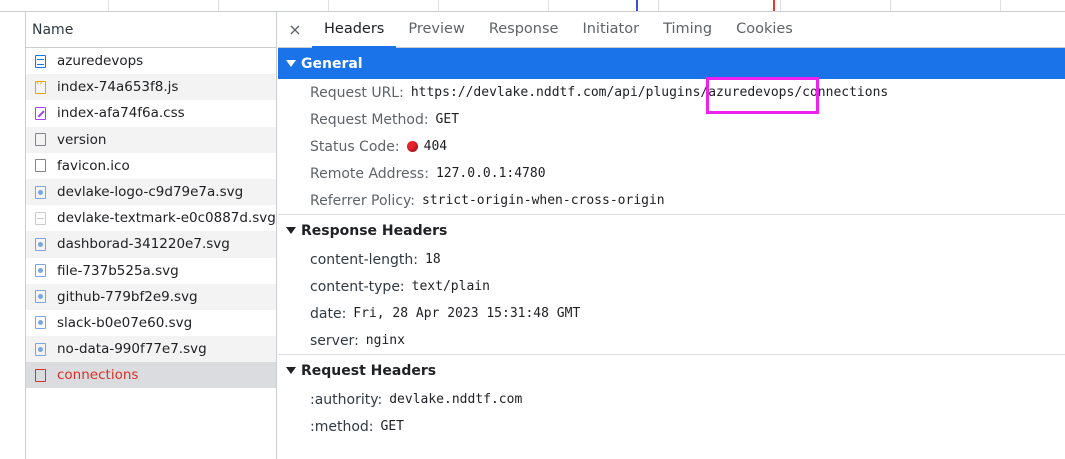 The image size is (1065, 459). I want to click on remote-address-row: Remote Address: 127.0.0.1:4780, so click(671, 173).